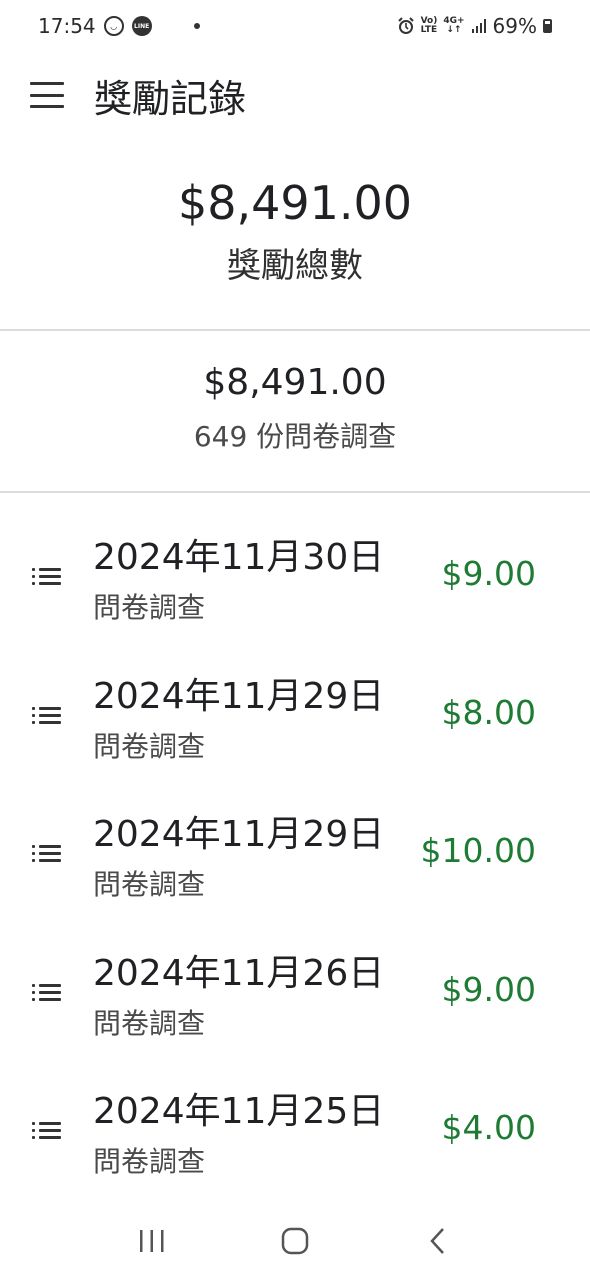 This screenshot has width=590, height=1280. Describe the element at coordinates (239, 557) in the screenshot. I see `reward-date: 2024年11月30日` at that location.